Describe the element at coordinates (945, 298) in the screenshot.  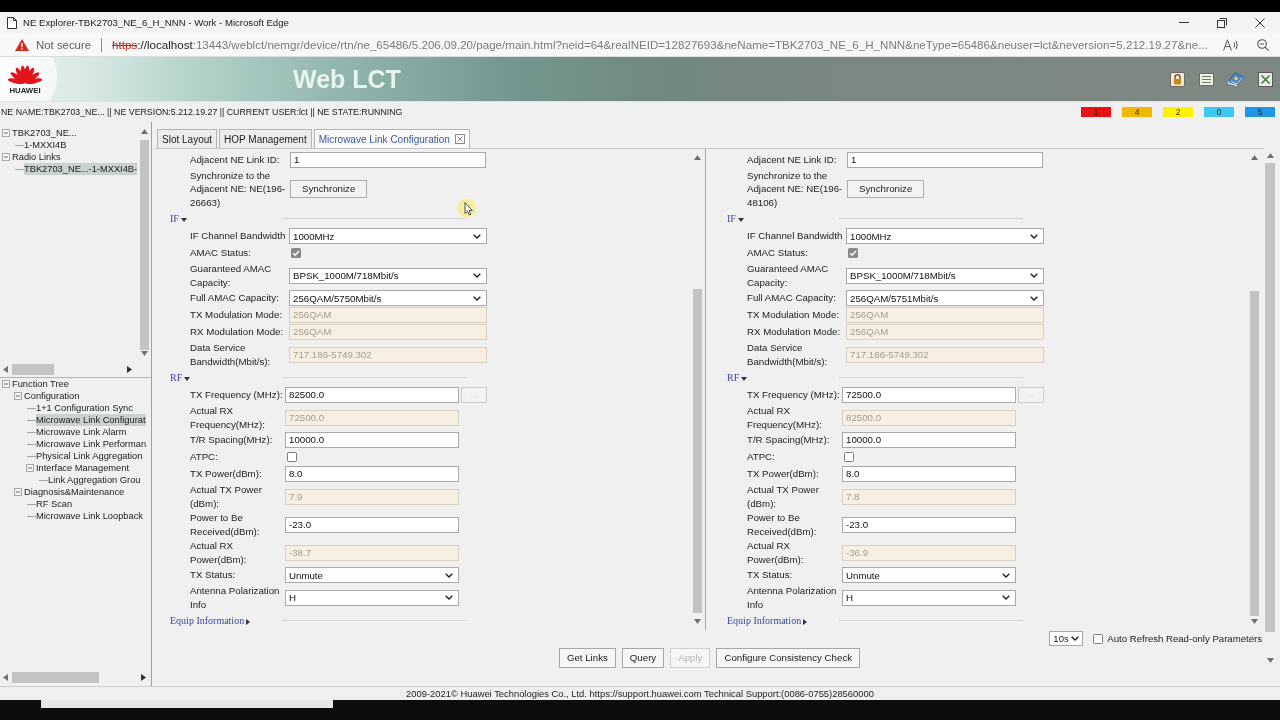
I see `dropdown: 256QAM/5751Mbit/s` at that location.